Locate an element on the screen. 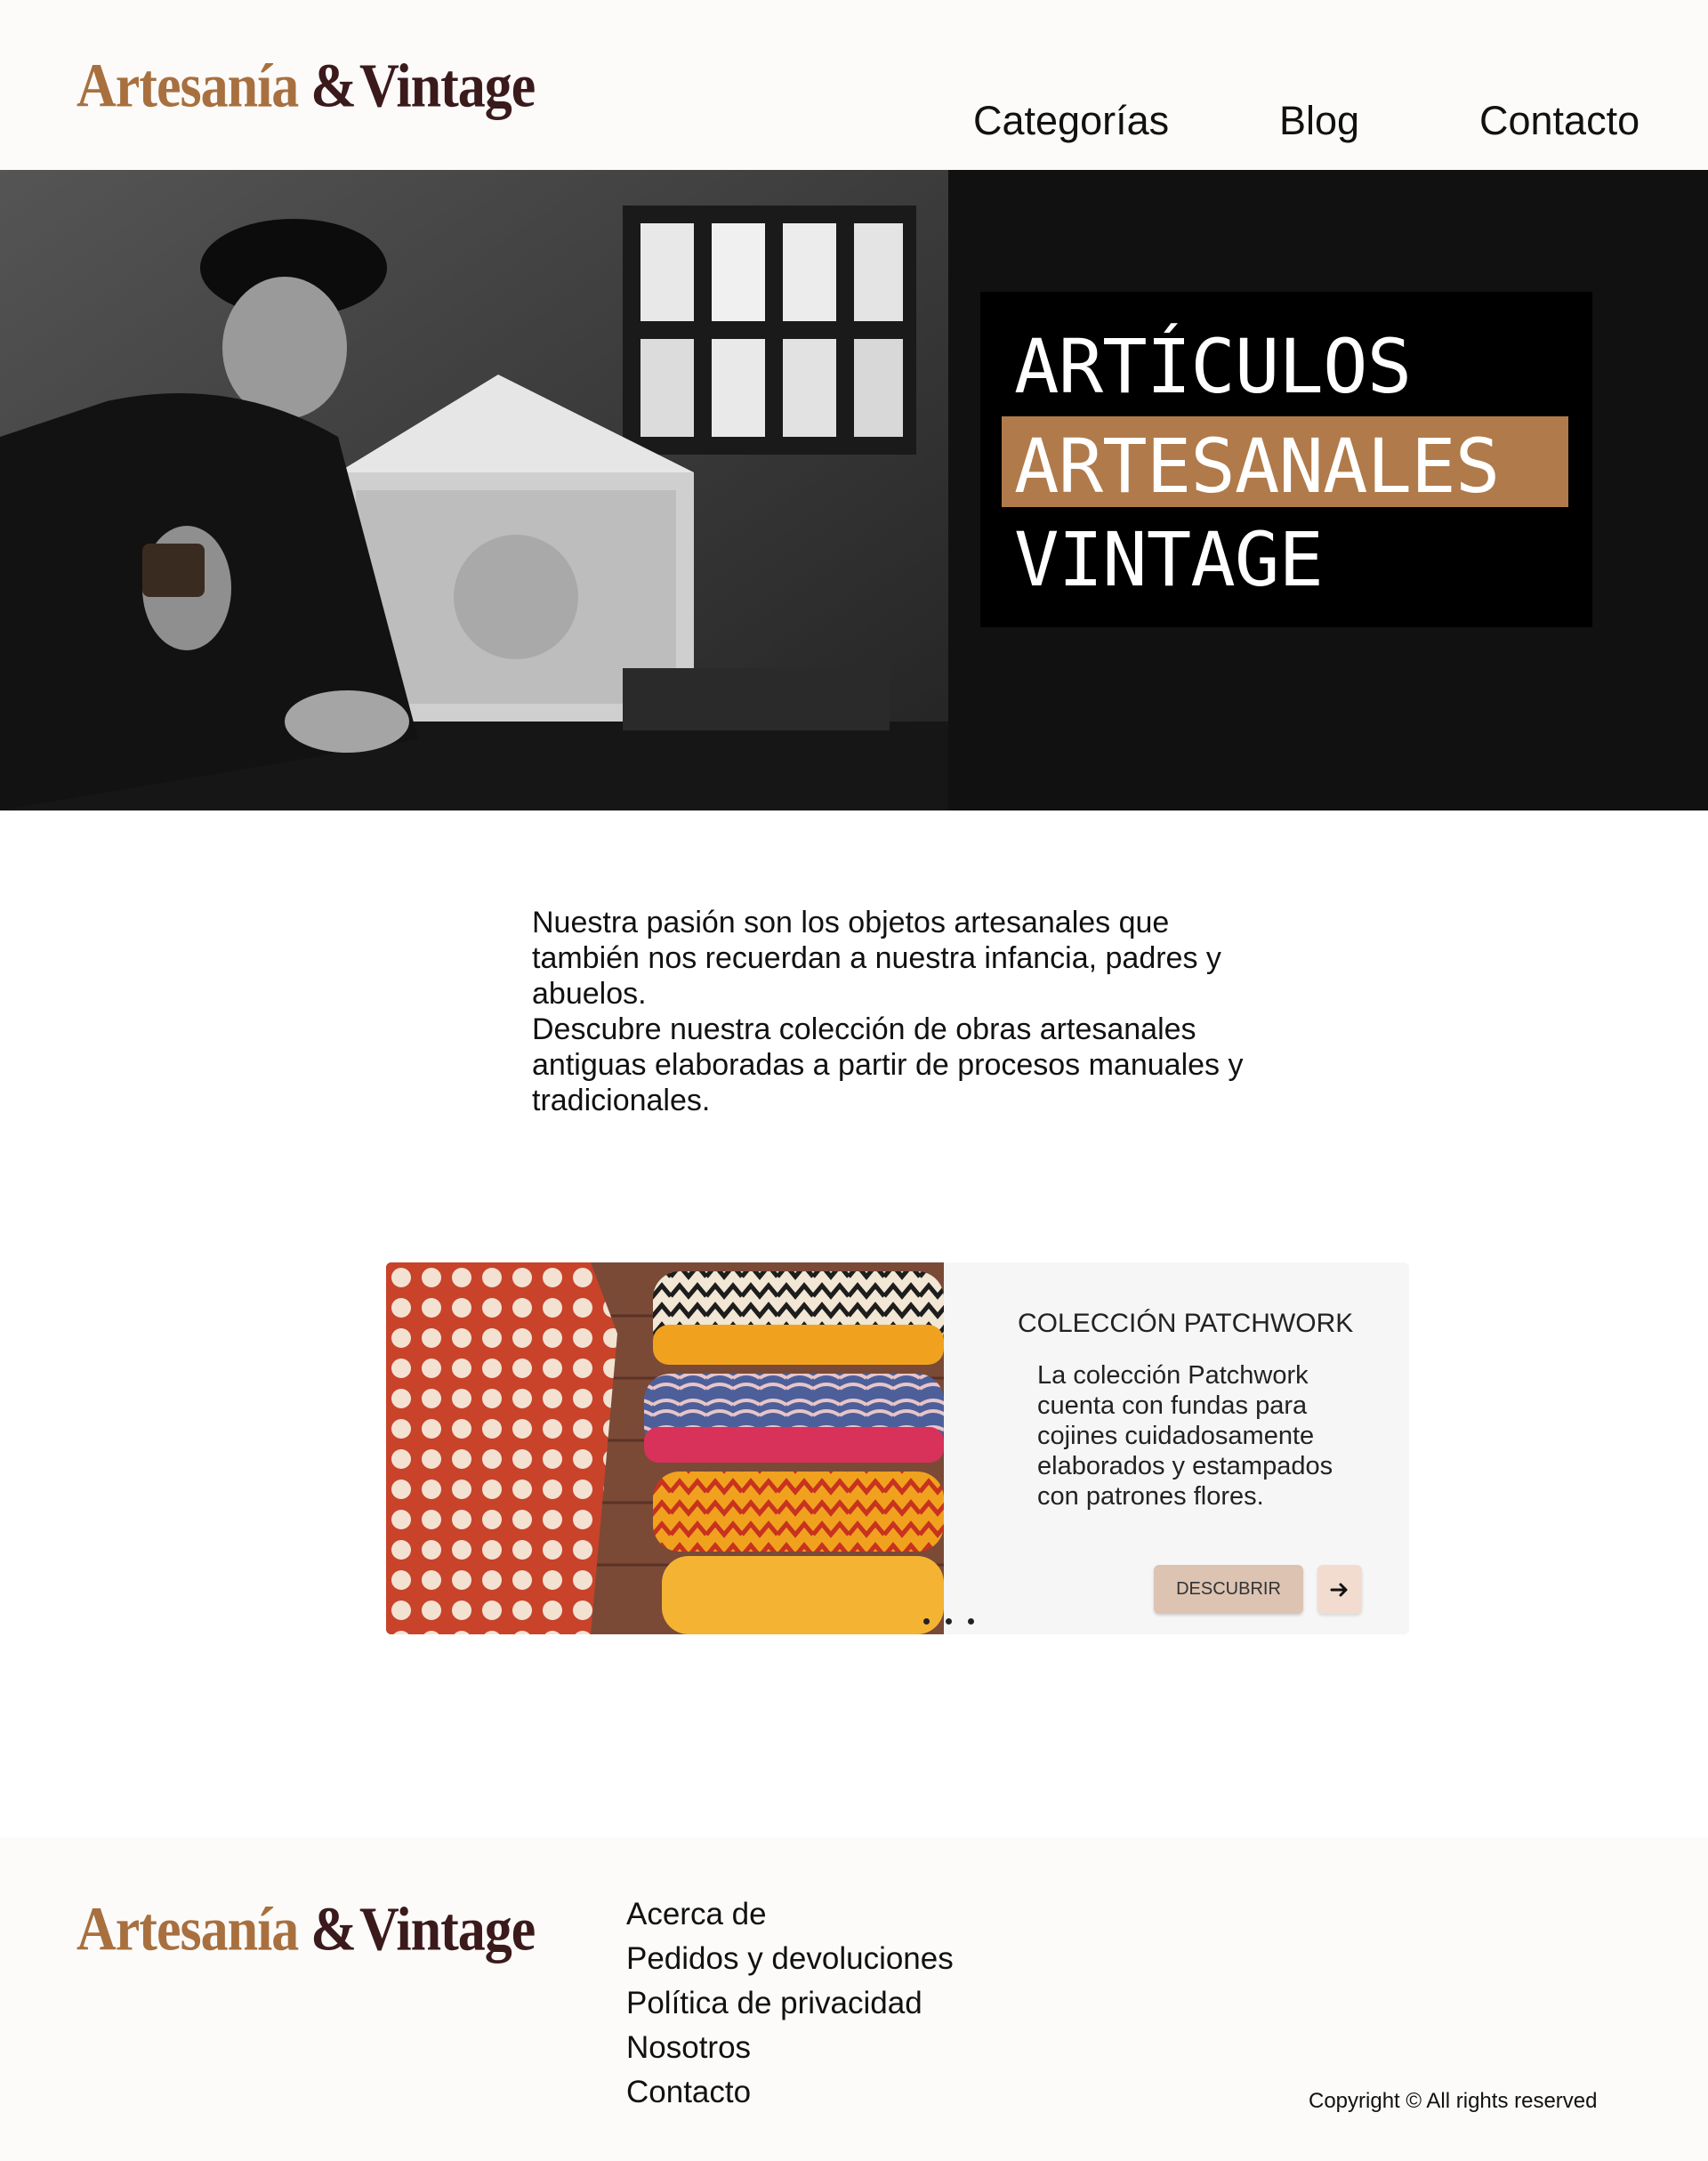  brand-logo: Artesanía &Vintage is located at coordinates (306, 87).